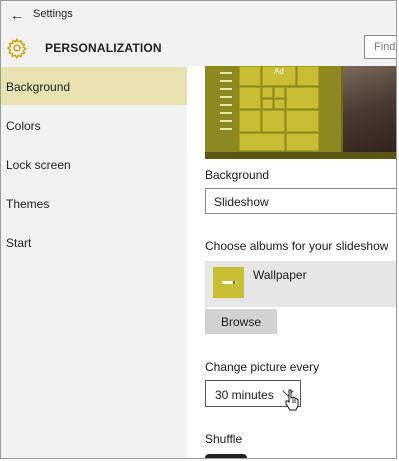 This screenshot has height=461, width=399. I want to click on sidebar-item-start: Start, so click(94, 242).